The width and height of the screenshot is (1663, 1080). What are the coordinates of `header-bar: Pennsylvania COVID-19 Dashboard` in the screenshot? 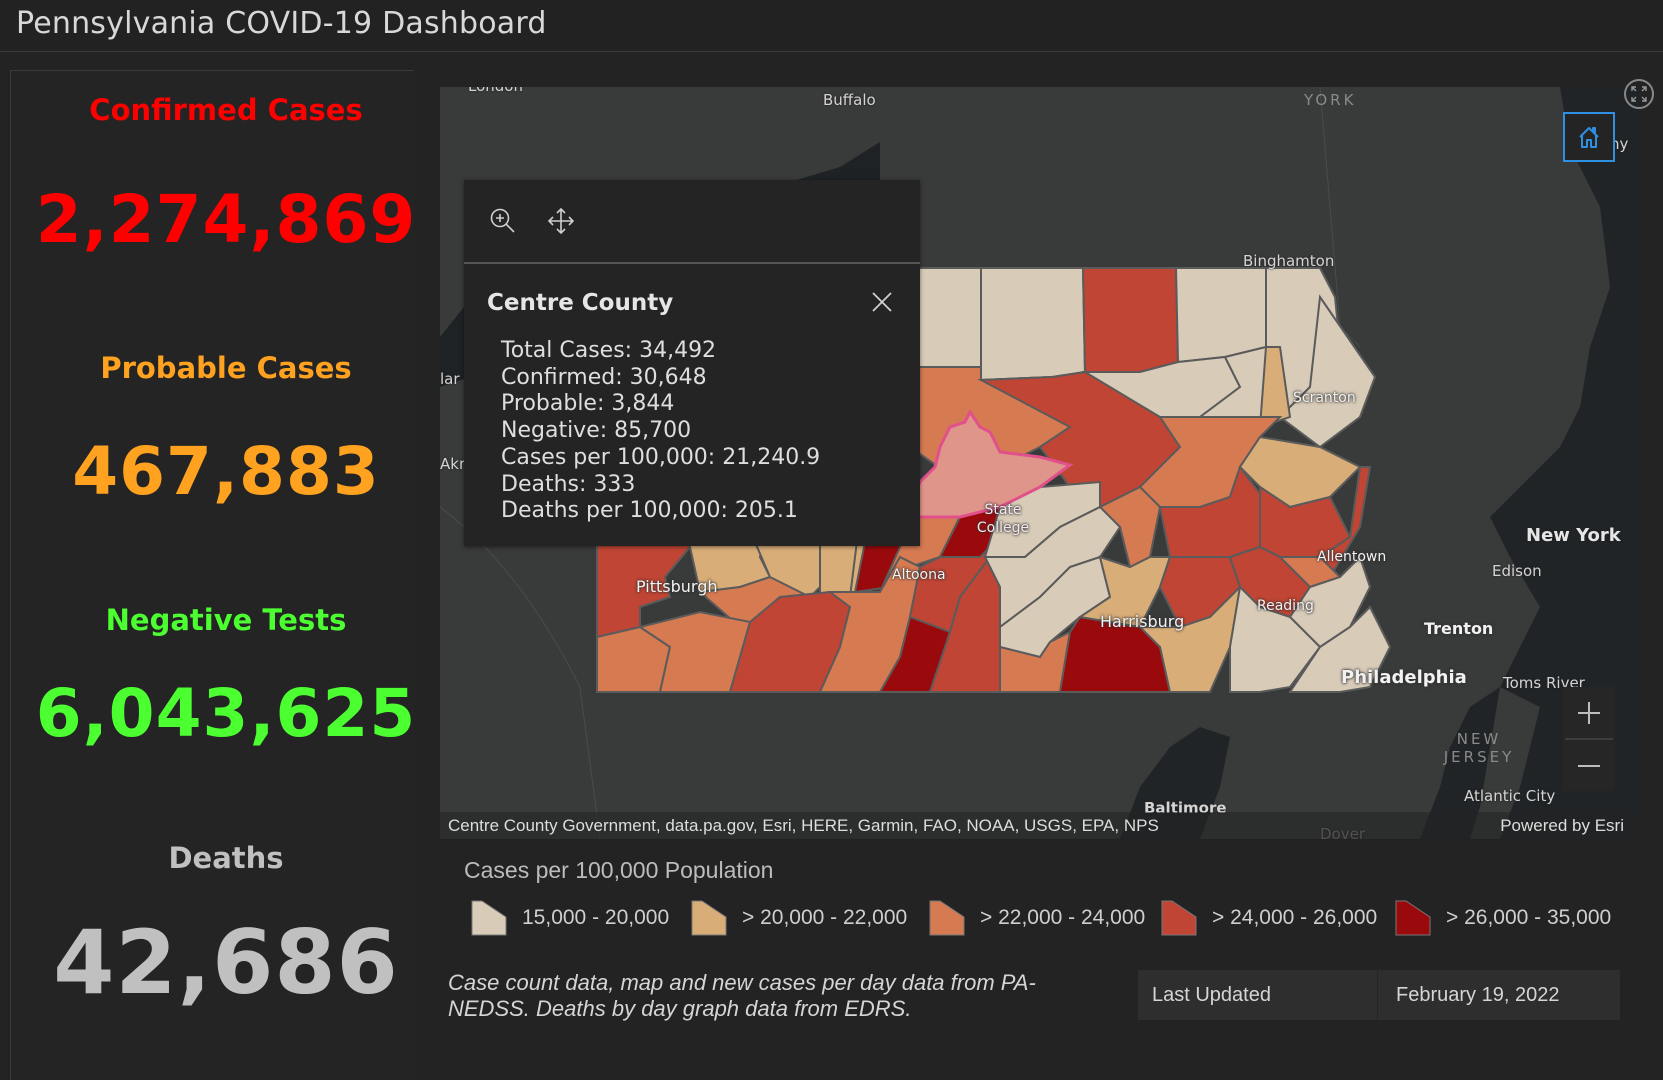 It's located at (831, 26).